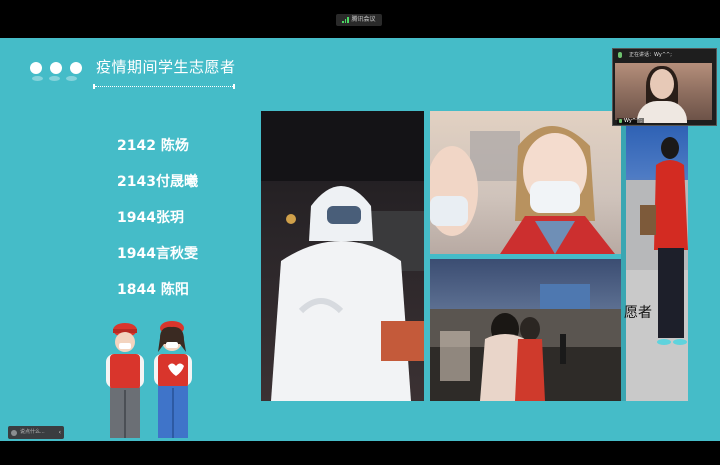 The image size is (720, 465). I want to click on presenter-name-tag: Wy^^;, so click(630, 121).